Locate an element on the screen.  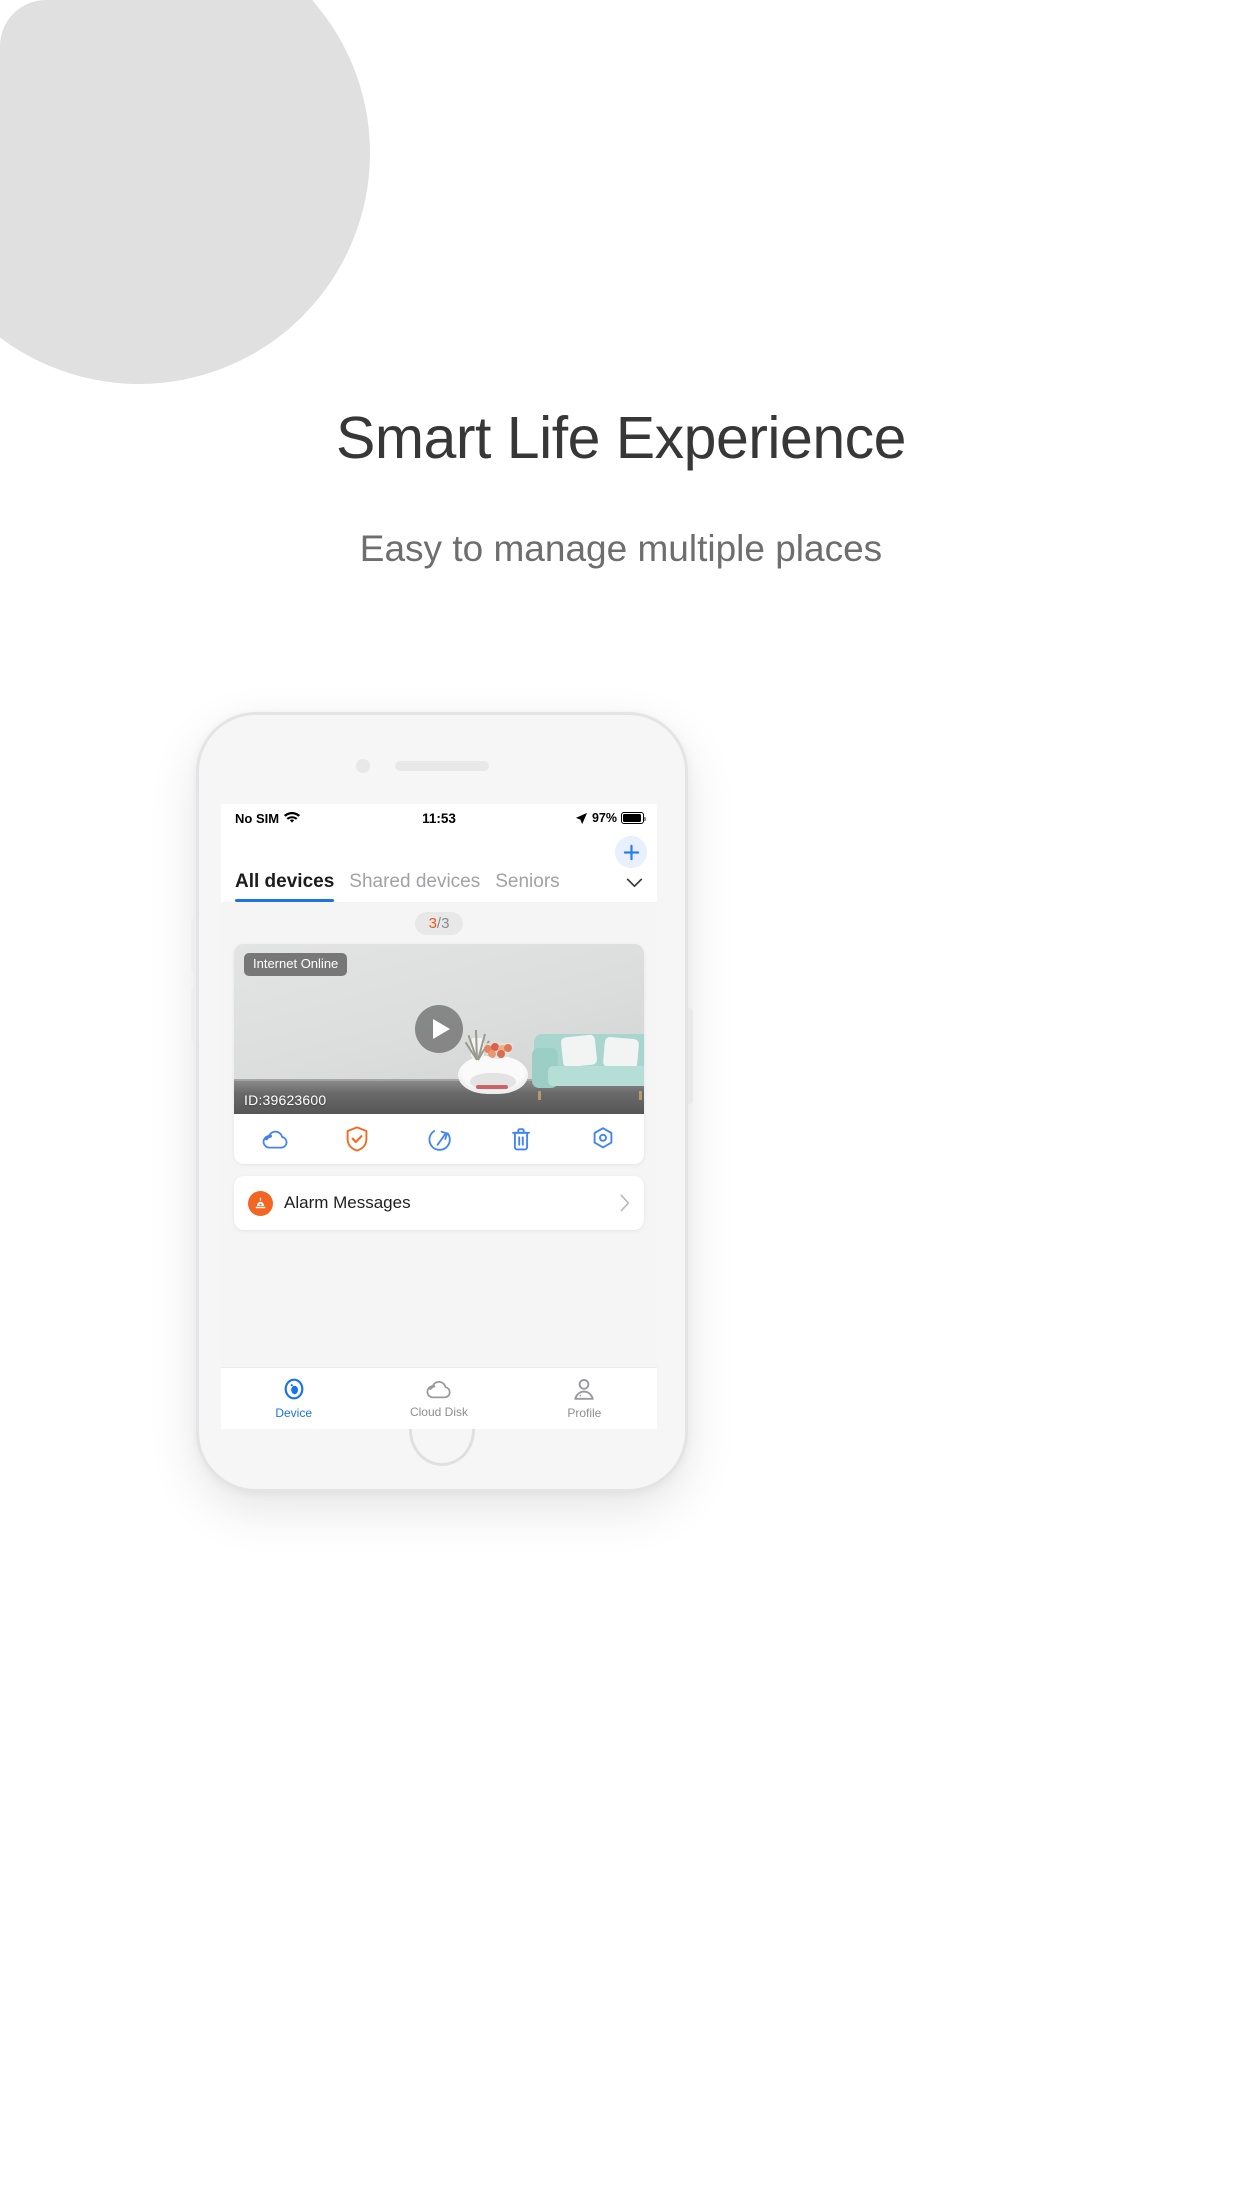
chevron-right-icon is located at coordinates (625, 1203).